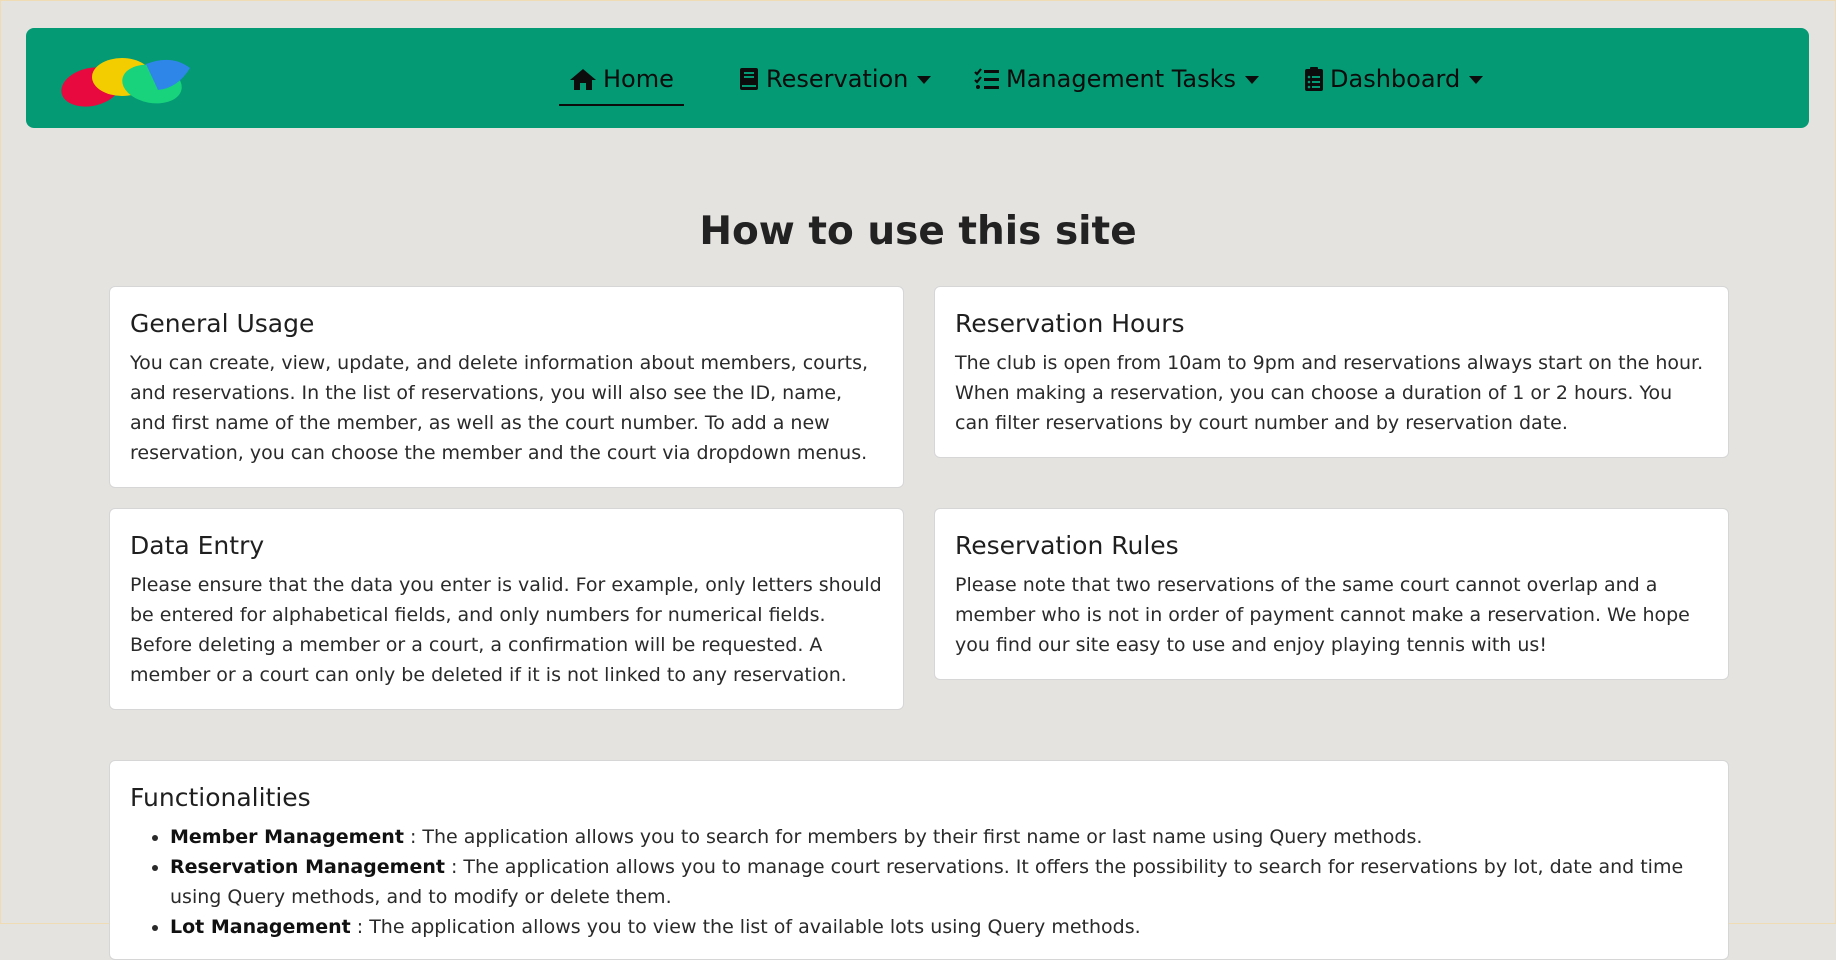 Image resolution: width=1836 pixels, height=960 pixels. I want to click on nav-dashboard: Dashboard, so click(1394, 79).